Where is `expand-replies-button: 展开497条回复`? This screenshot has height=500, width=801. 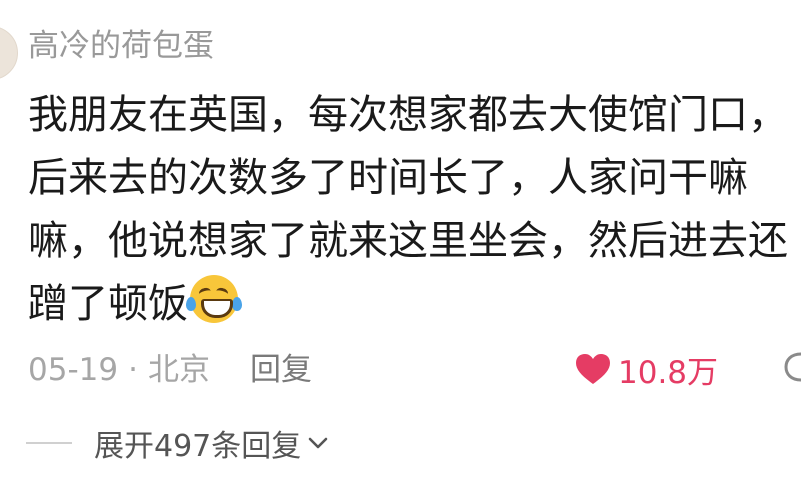 expand-replies-button: 展开497条回复 is located at coordinates (177, 443).